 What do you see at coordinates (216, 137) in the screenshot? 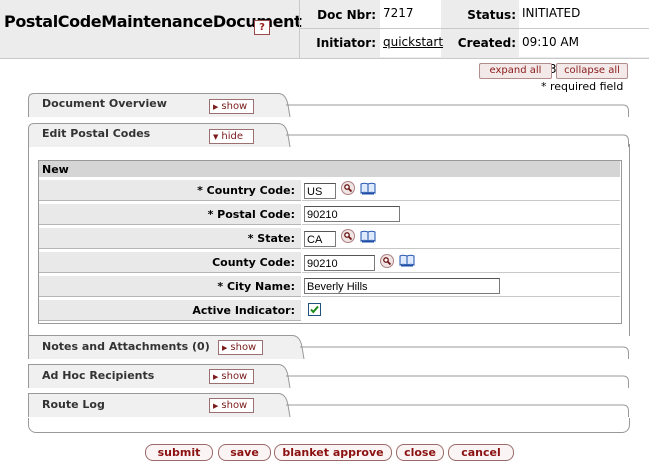
I see `triangle-down-icon: ▼` at bounding box center [216, 137].